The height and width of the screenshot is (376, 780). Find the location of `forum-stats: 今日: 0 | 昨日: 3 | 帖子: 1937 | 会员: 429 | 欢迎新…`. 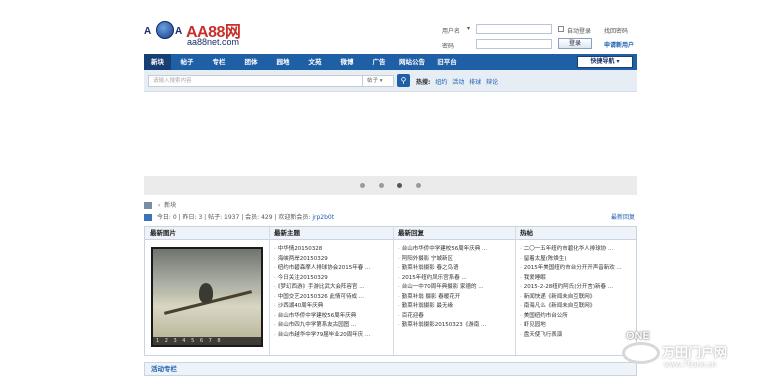

forum-stats: 今日: 0 | 昨日: 3 | 帖子: 1937 | 会员: 429 | 欢迎新… is located at coordinates (390, 218).